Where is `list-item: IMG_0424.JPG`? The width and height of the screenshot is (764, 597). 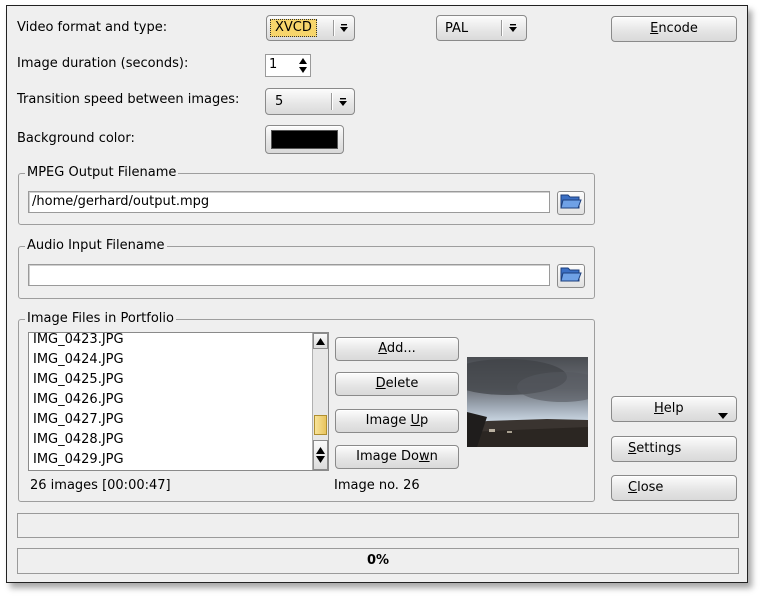
list-item: IMG_0424.JPG is located at coordinates (170, 360).